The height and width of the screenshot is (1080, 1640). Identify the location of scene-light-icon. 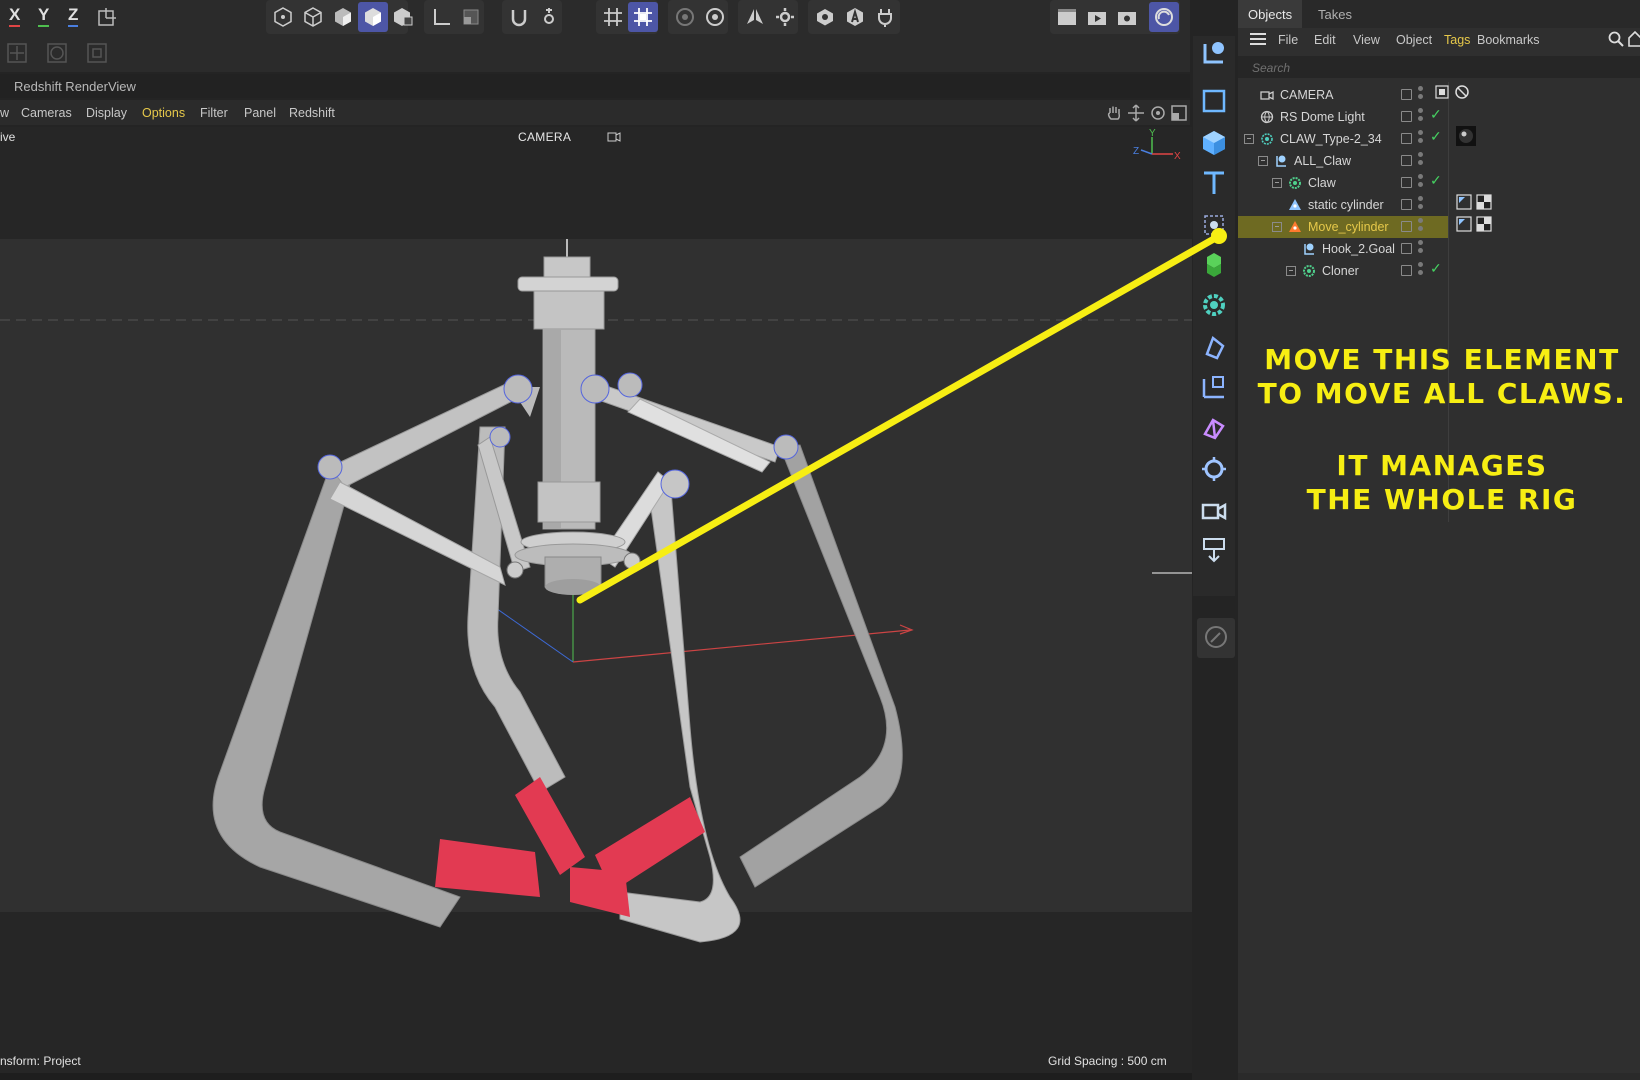
(1214, 469).